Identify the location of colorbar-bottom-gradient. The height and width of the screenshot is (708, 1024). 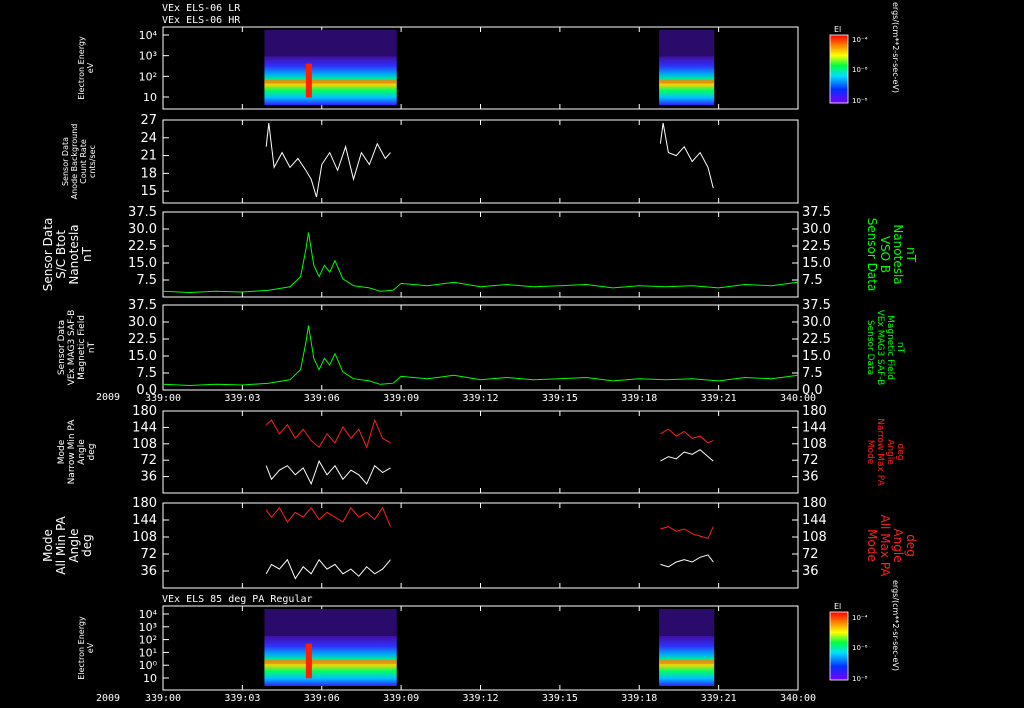
(839, 646).